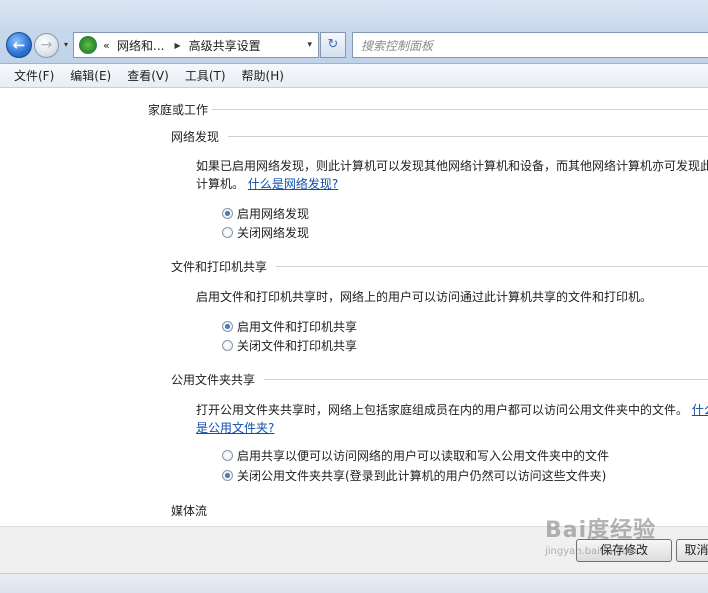 Image resolution: width=708 pixels, height=593 pixels. I want to click on discovery-desc-line2: 计算机。, so click(220, 184).